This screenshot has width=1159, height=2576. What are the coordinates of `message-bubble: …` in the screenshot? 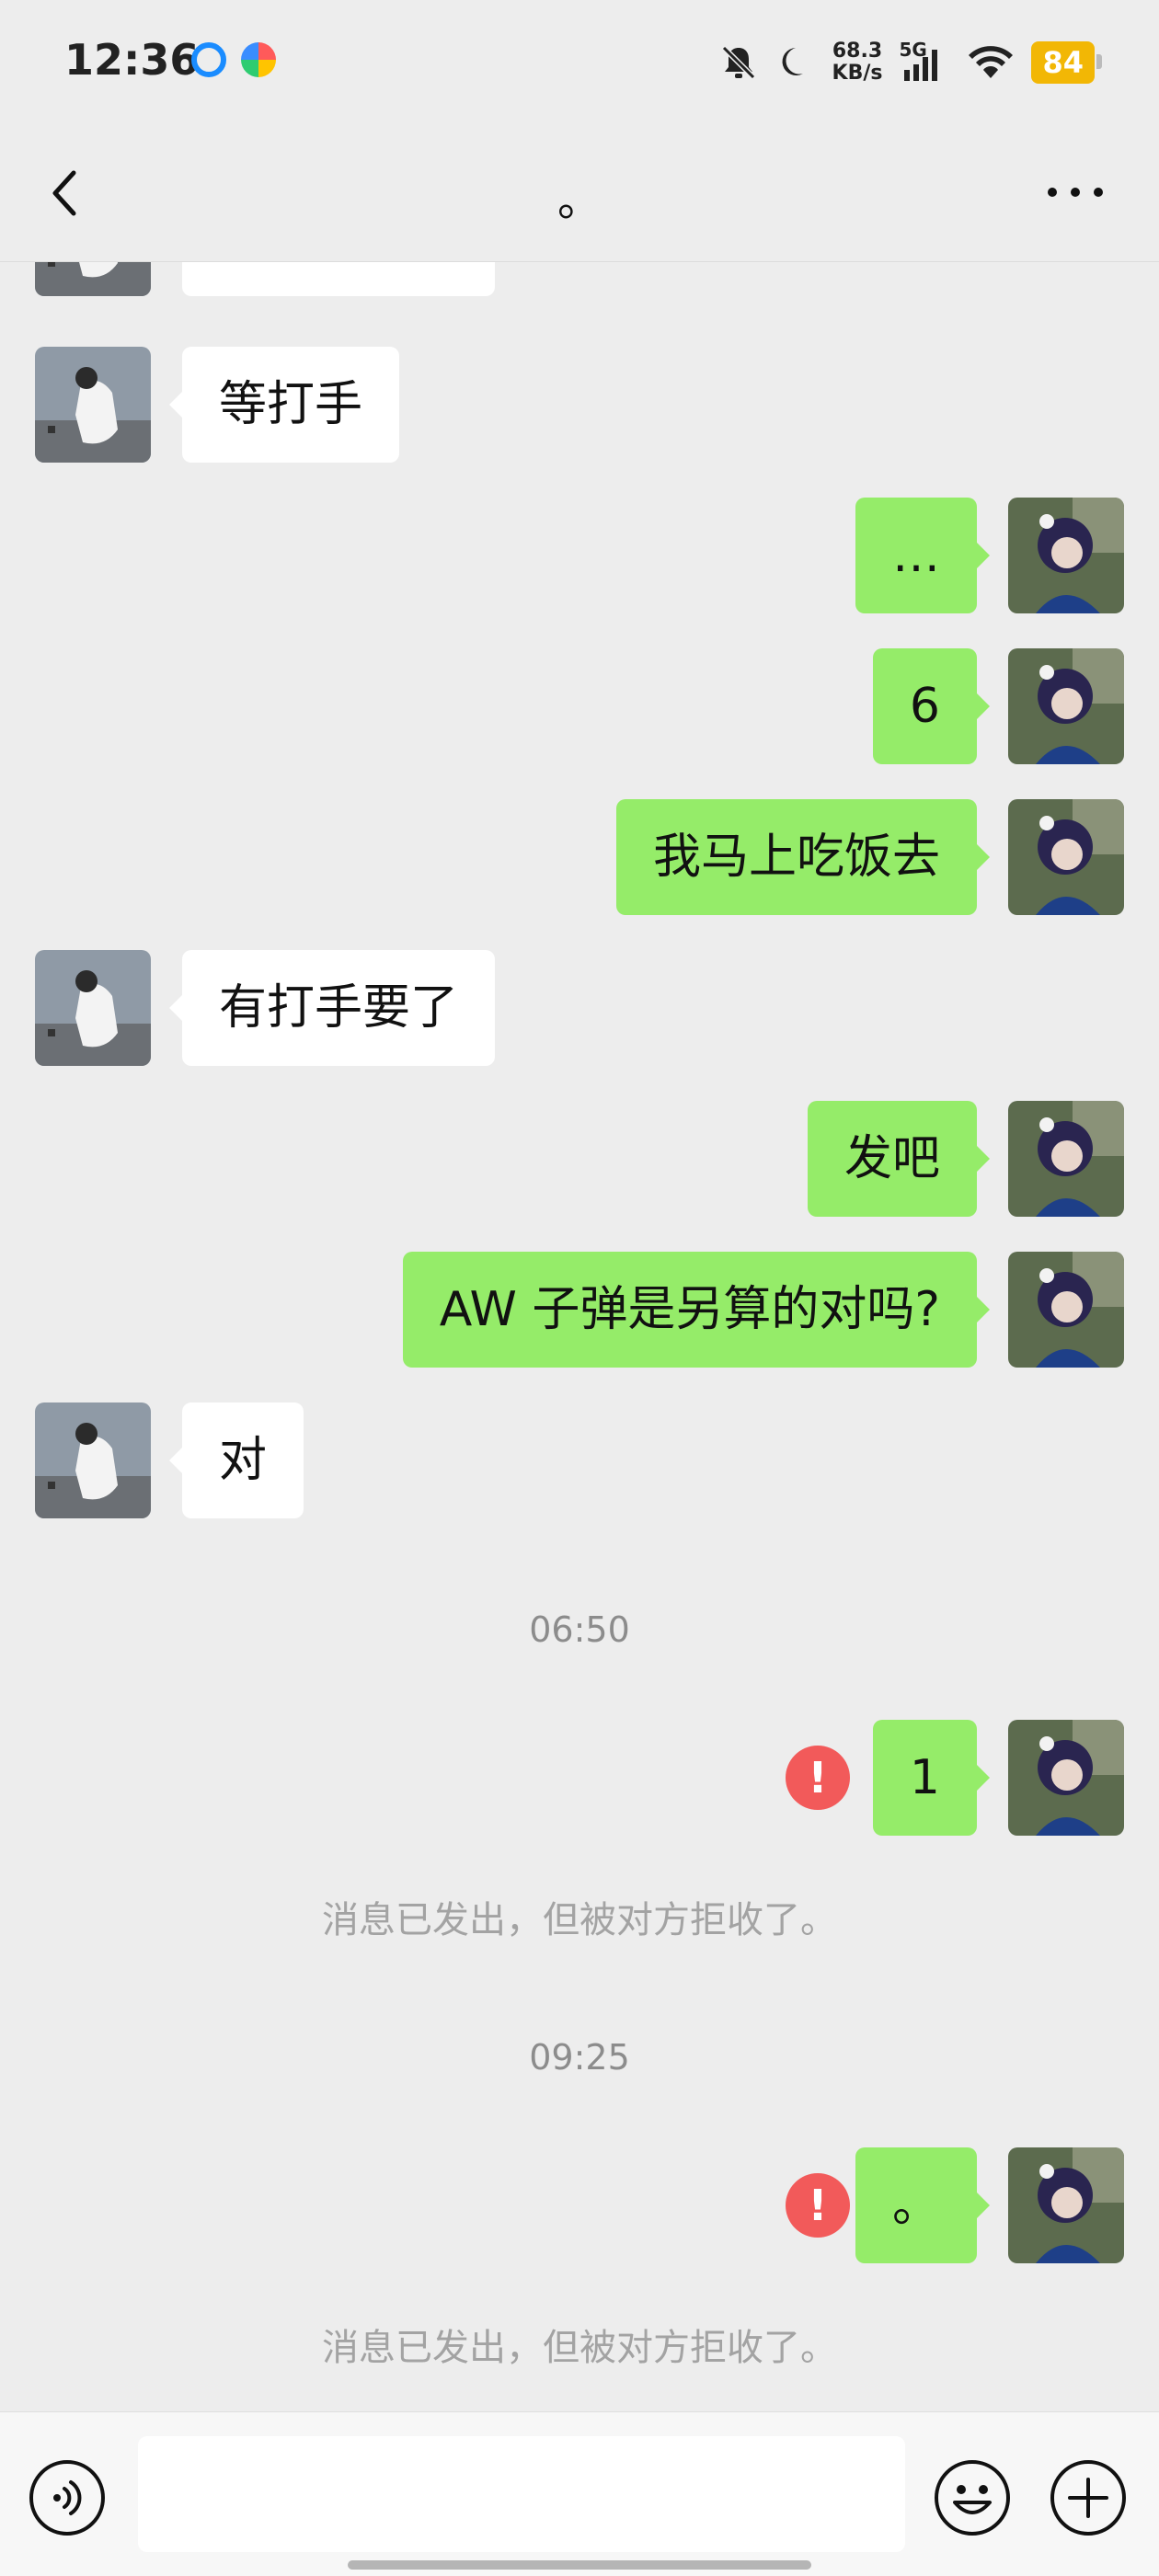 It's located at (922, 556).